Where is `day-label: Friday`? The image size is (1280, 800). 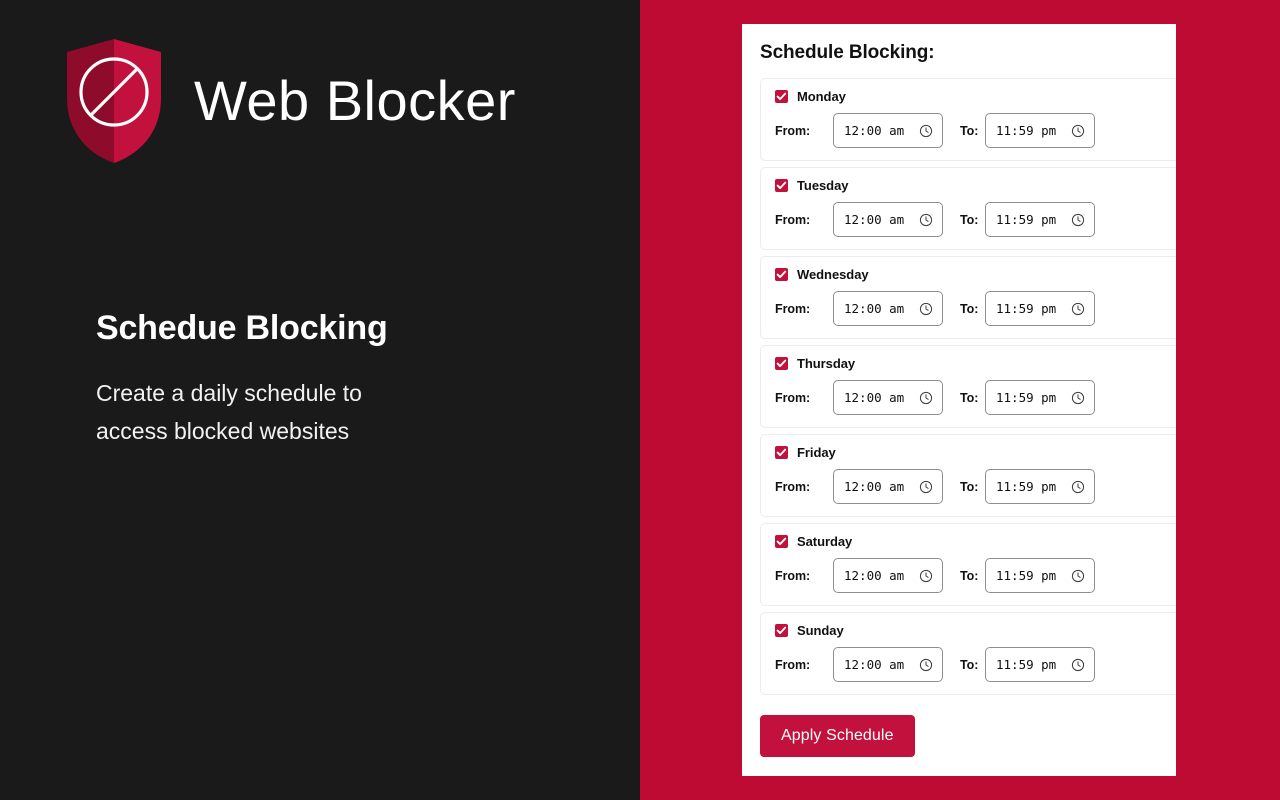
day-label: Friday is located at coordinates (816, 452).